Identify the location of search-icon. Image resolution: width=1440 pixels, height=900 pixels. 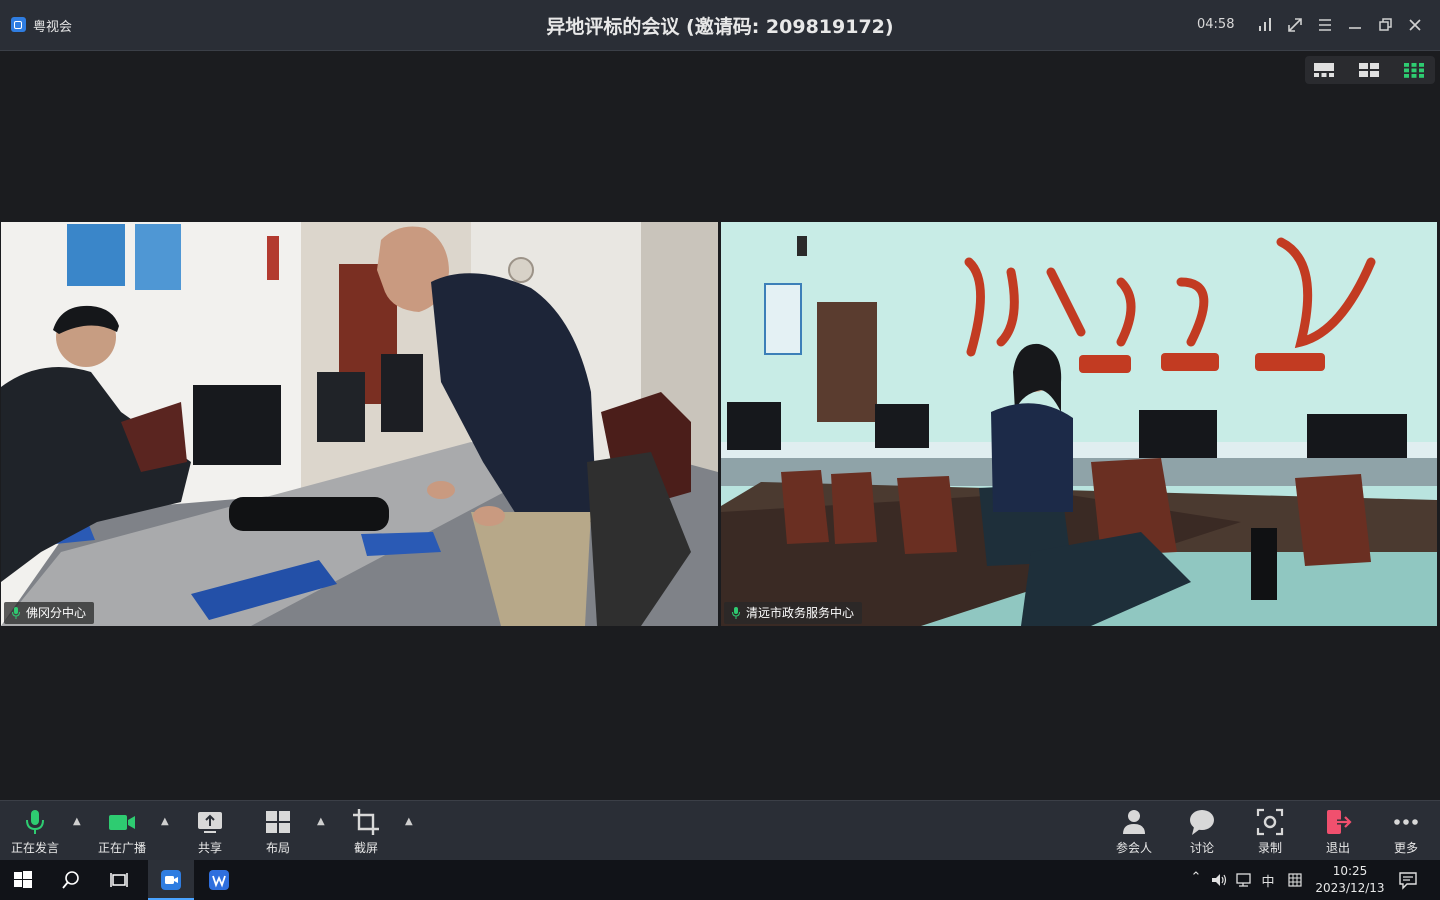
(70, 880).